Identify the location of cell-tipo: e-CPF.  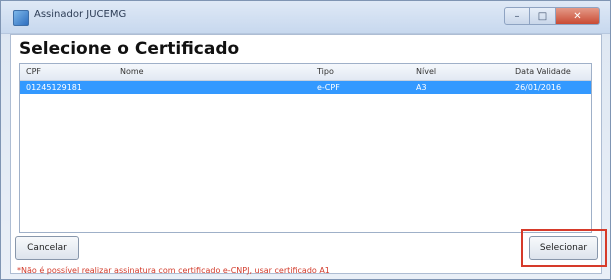
(328, 87).